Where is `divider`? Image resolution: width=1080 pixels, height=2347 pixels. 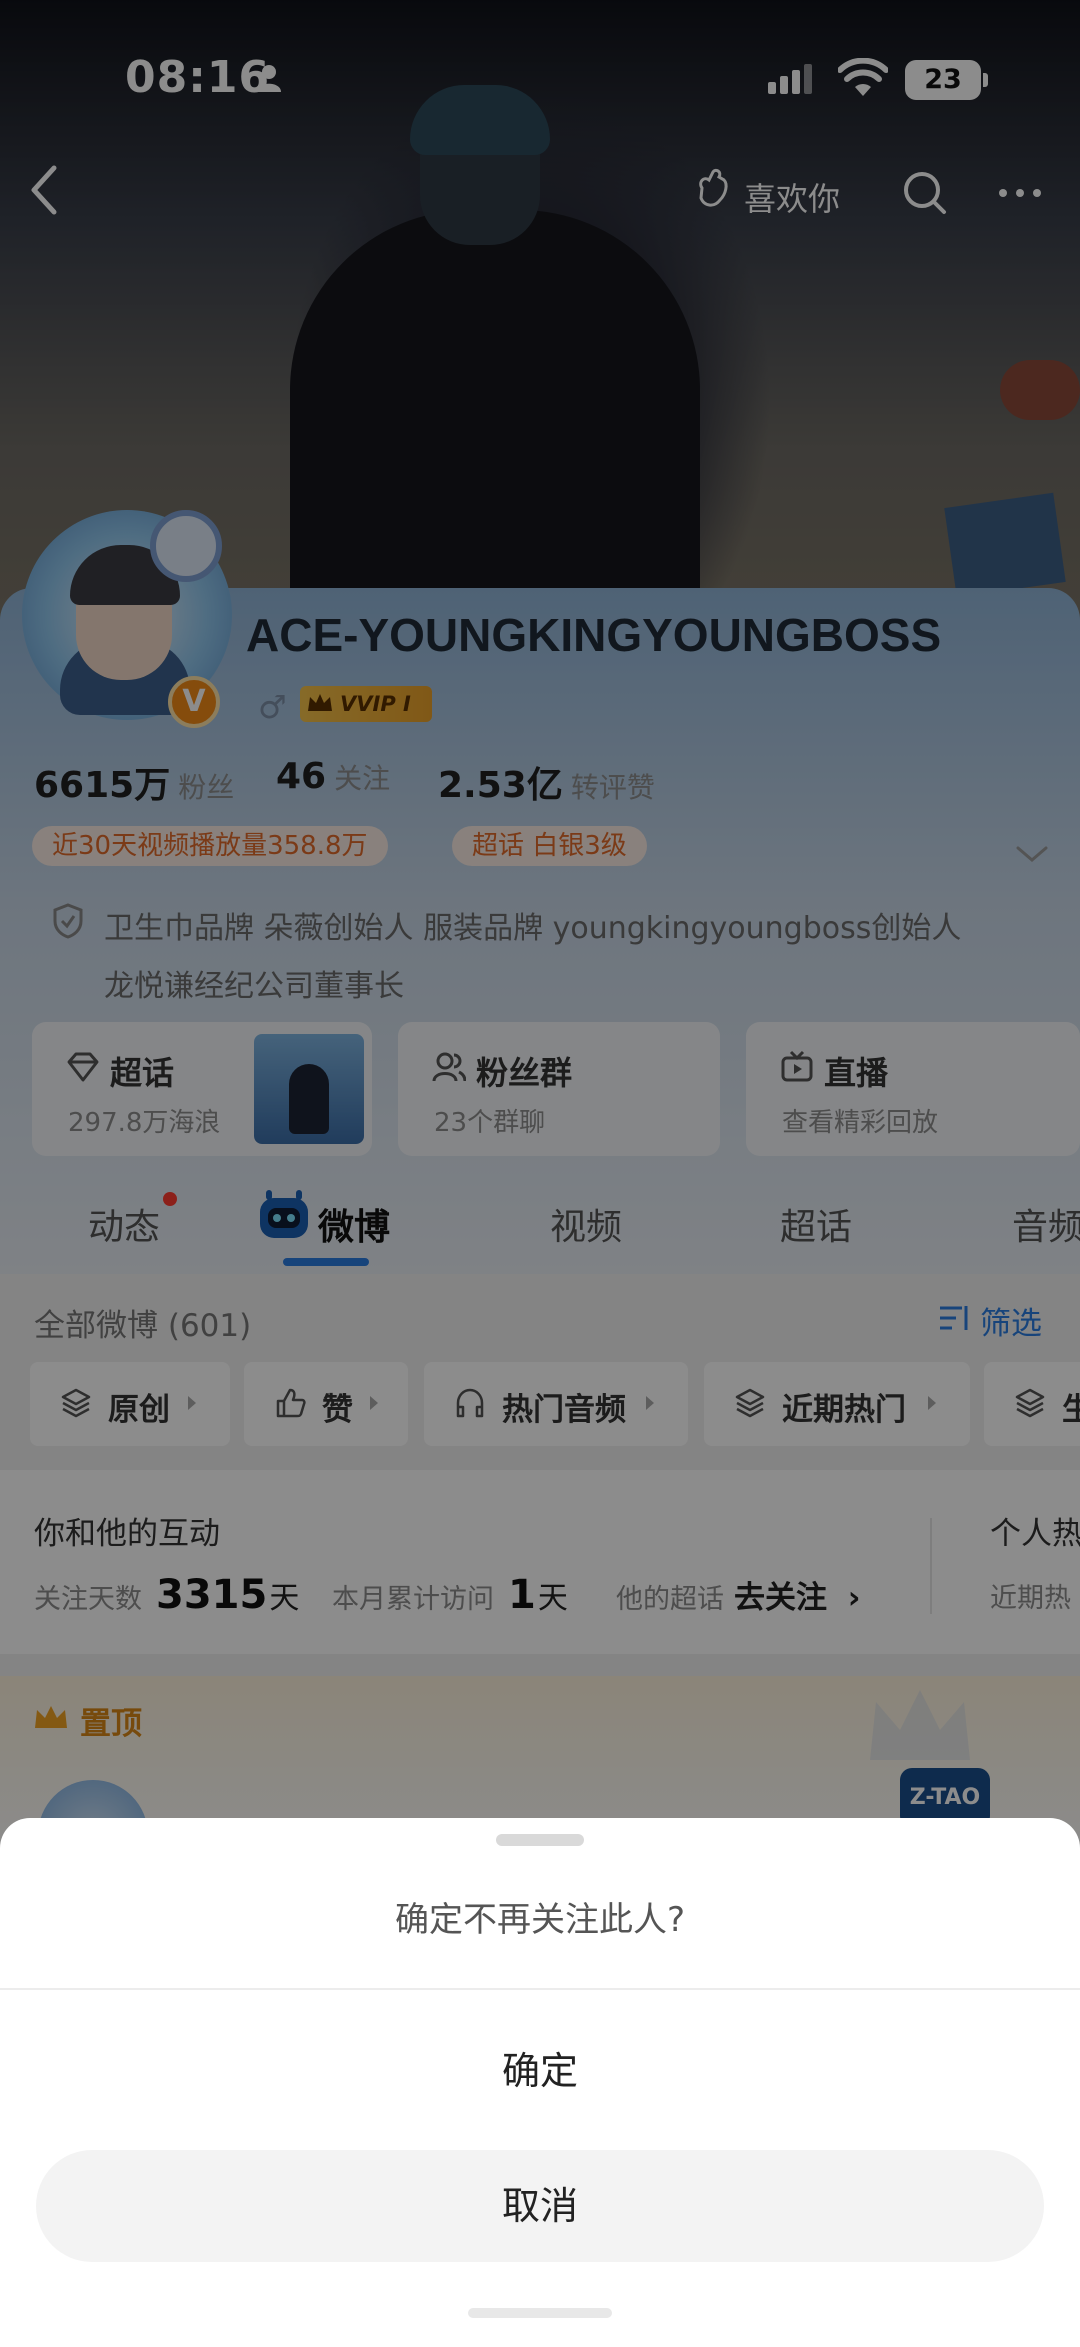
divider is located at coordinates (540, 1989).